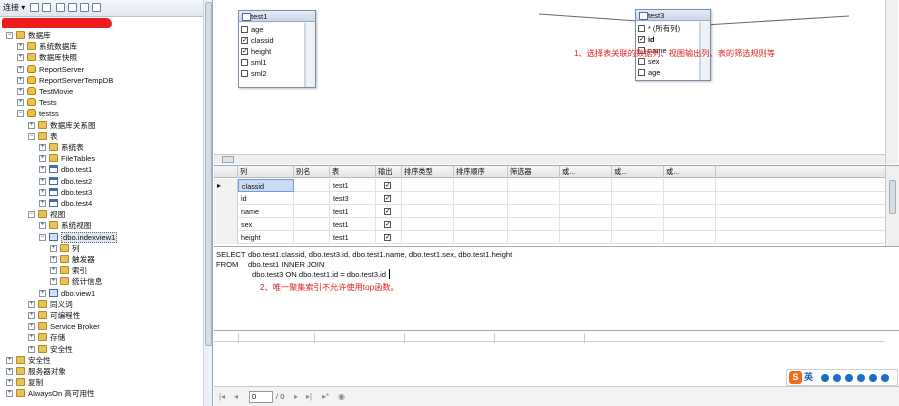  I want to click on tree-node: + Tests, so click(100, 102).